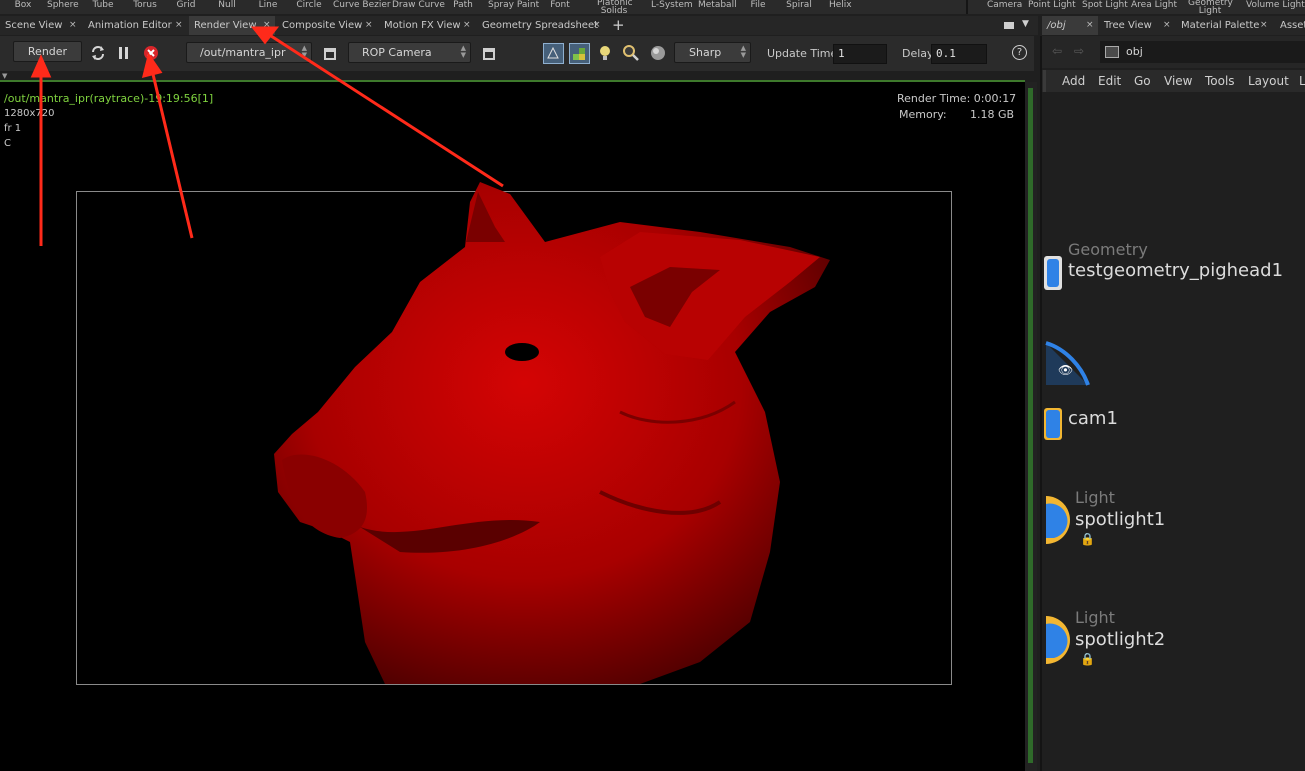  I want to click on render-info-title: /out/mantra_ipr(raytrace)-19:19:56[1], so click(109, 98).